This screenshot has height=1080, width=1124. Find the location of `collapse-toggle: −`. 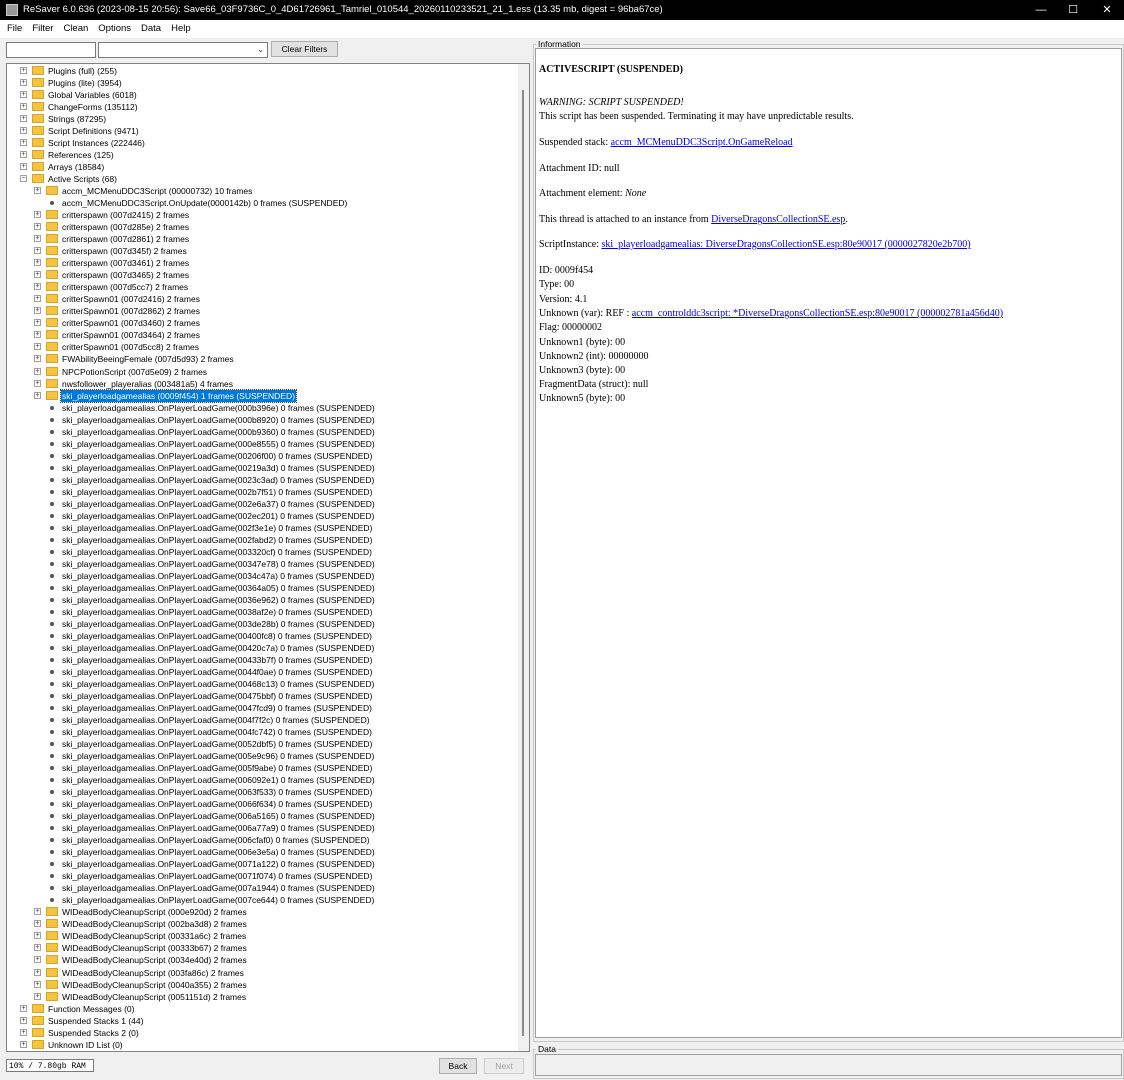

collapse-toggle: − is located at coordinates (23, 179).